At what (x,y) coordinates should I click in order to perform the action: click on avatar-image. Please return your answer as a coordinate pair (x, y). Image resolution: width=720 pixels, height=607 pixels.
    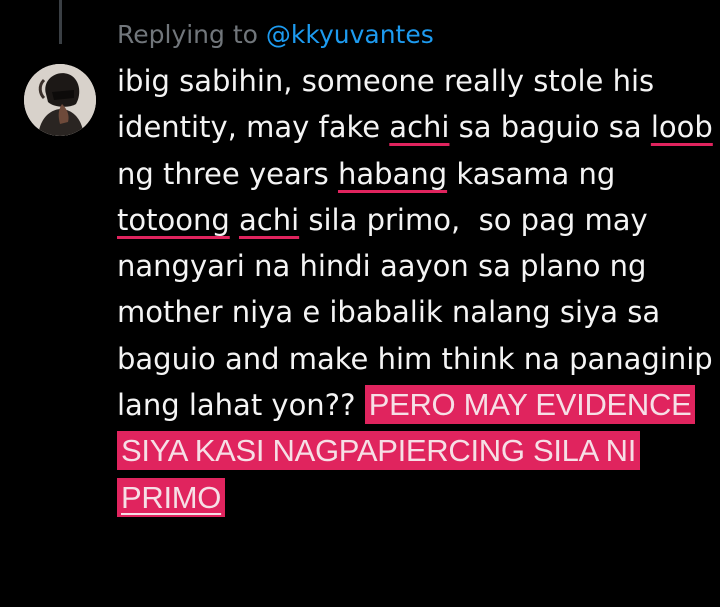
    Looking at the image, I should click on (60, 100).